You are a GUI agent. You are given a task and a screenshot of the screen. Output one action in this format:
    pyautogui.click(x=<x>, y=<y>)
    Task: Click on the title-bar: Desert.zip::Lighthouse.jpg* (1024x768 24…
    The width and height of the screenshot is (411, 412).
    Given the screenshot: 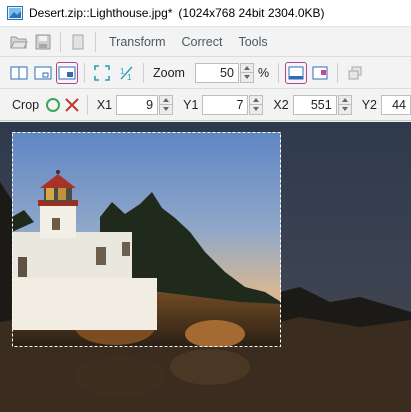 What is the action you would take?
    pyautogui.click(x=205, y=13)
    